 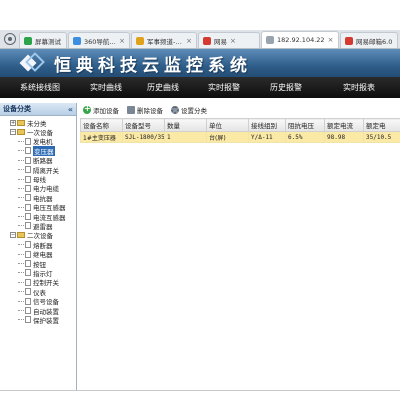 What do you see at coordinates (106, 87) in the screenshot?
I see `nav-item-realtime-curve: 实时曲线` at bounding box center [106, 87].